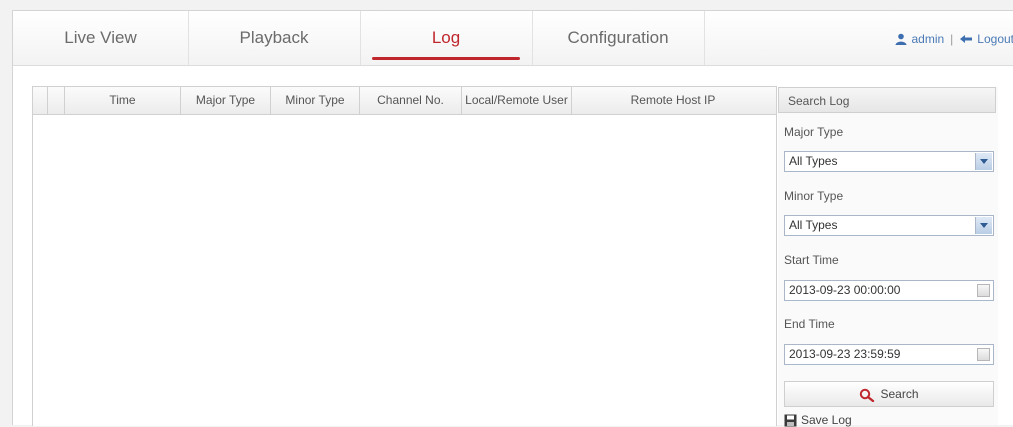 Image resolution: width=1013 pixels, height=427 pixels. Describe the element at coordinates (845, 354) in the screenshot. I see `end-time-value: 2013-09-23 23:59:59` at that location.